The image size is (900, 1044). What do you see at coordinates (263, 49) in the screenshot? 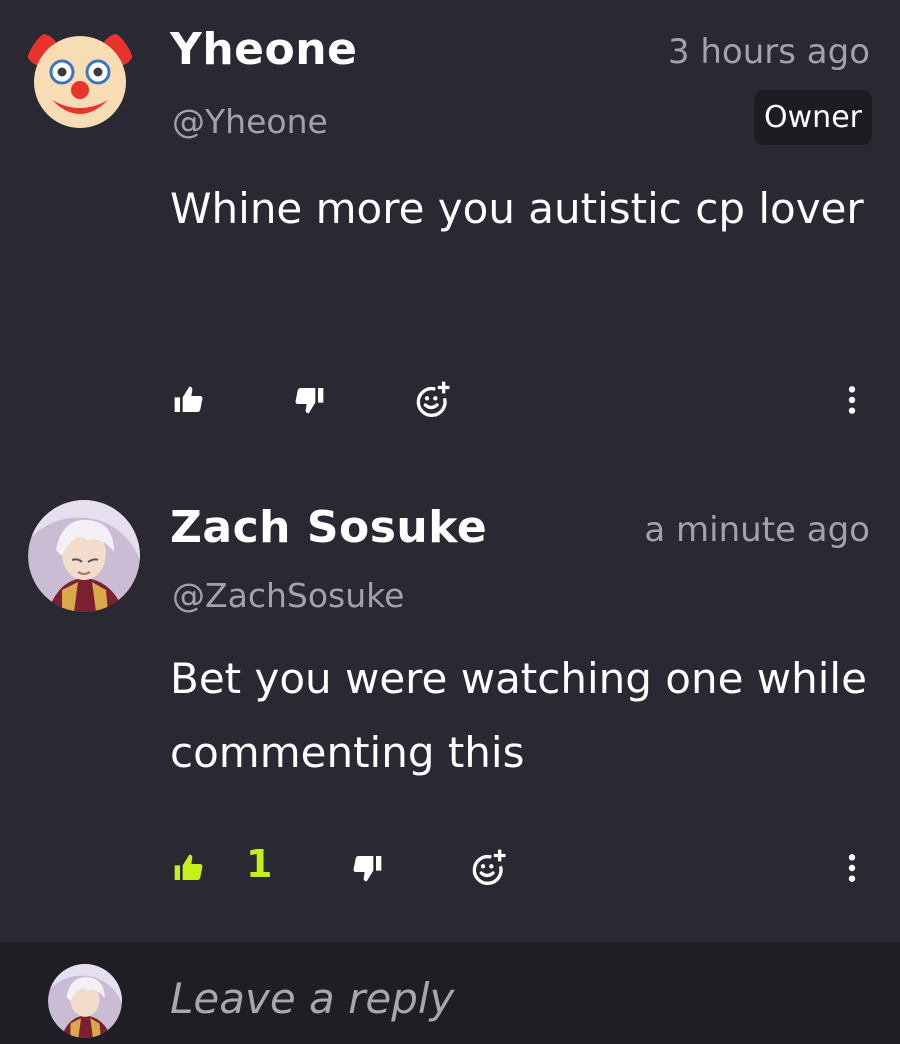
I see `username: Yheone` at bounding box center [263, 49].